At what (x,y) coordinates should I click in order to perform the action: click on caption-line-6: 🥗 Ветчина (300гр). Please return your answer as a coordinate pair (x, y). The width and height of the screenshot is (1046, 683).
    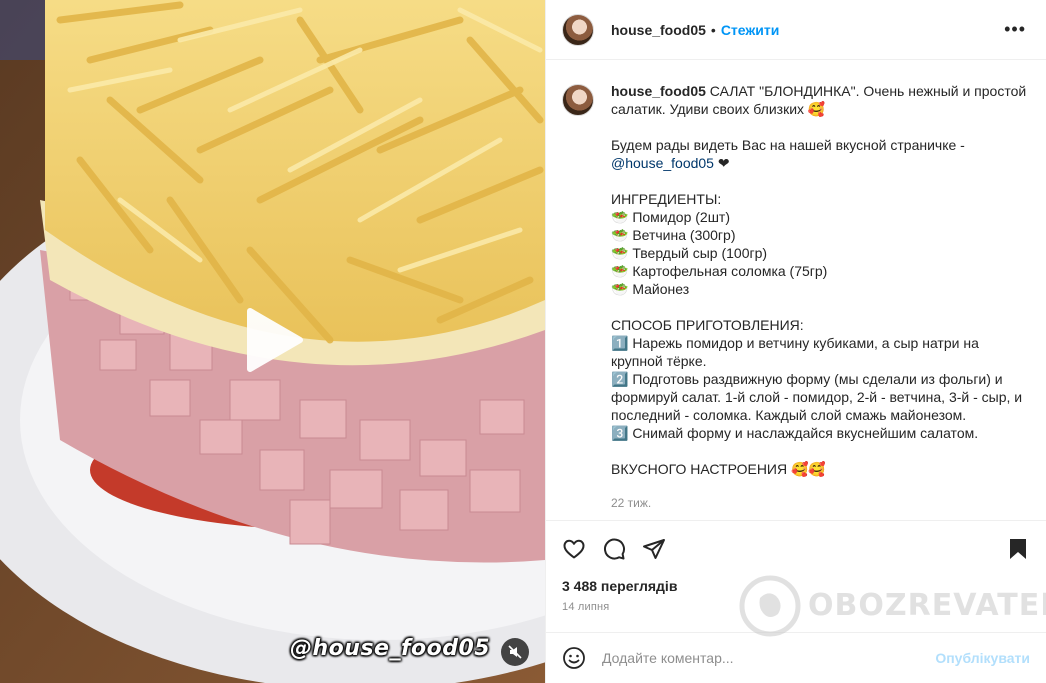
    Looking at the image, I should click on (673, 235).